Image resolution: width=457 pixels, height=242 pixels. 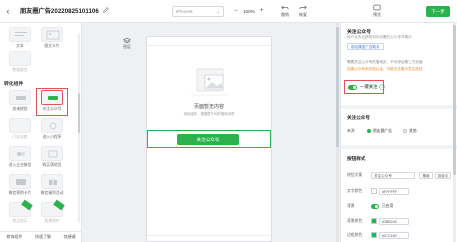 What do you see at coordinates (355, 221) in the screenshot?
I see `bg-color-label: 背景颜色` at bounding box center [355, 221].